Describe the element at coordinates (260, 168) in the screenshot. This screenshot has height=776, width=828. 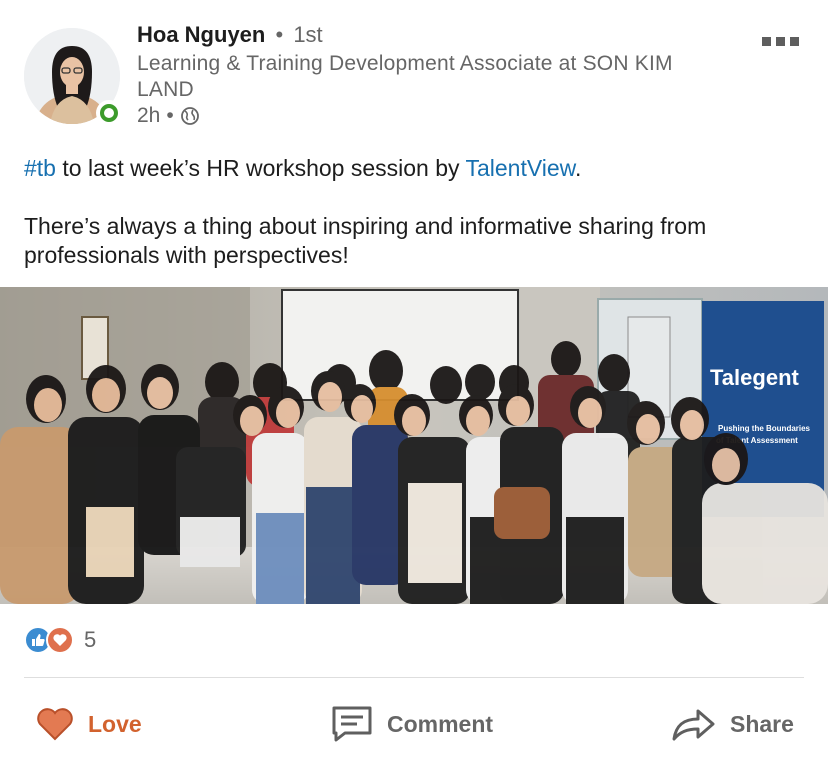
I see `post-text-part1: to last week’s HR workshop session by` at that location.